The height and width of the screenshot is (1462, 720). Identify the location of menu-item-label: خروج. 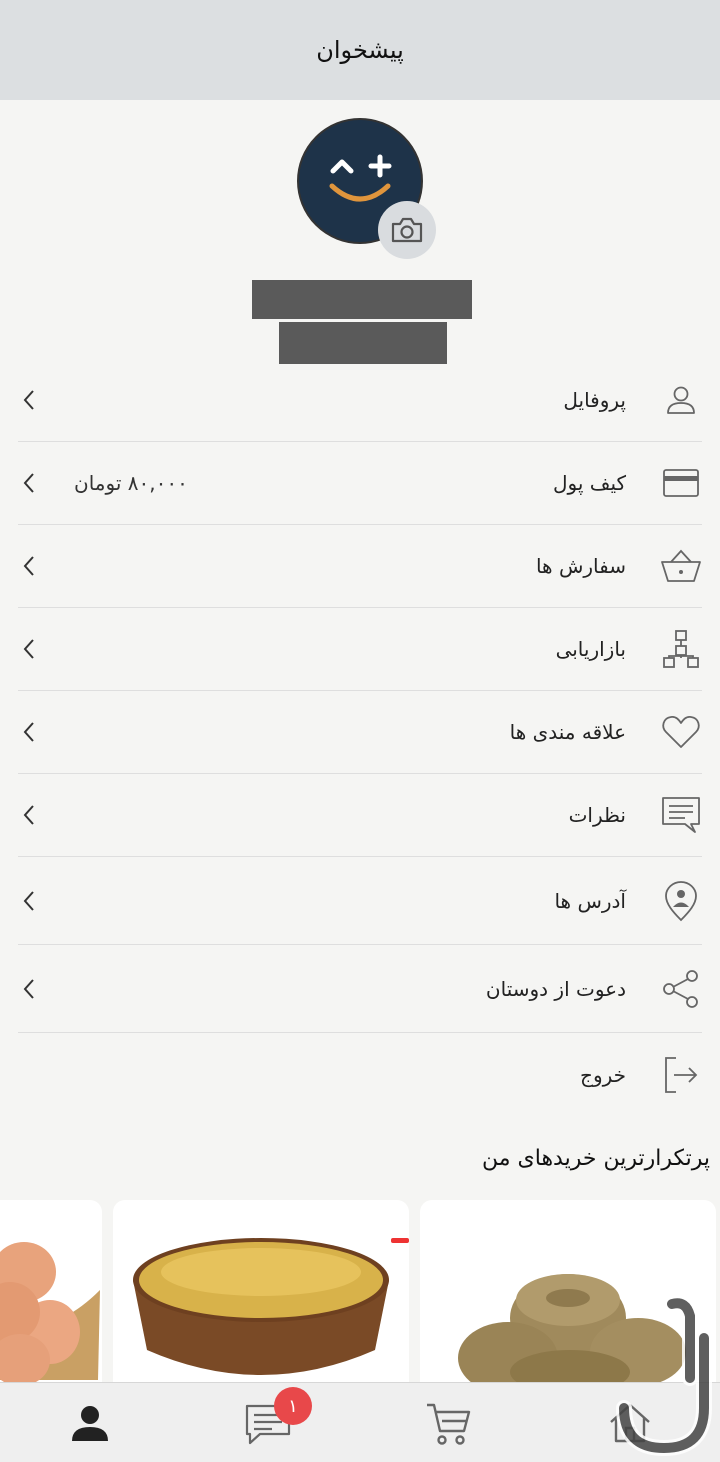
(603, 1075).